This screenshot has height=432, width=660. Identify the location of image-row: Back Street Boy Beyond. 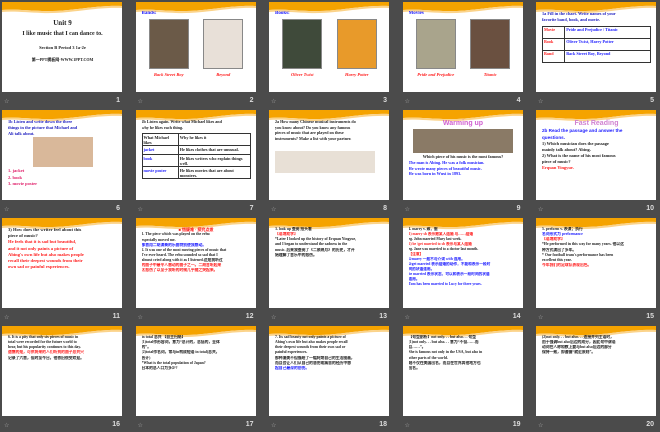
(196, 48).